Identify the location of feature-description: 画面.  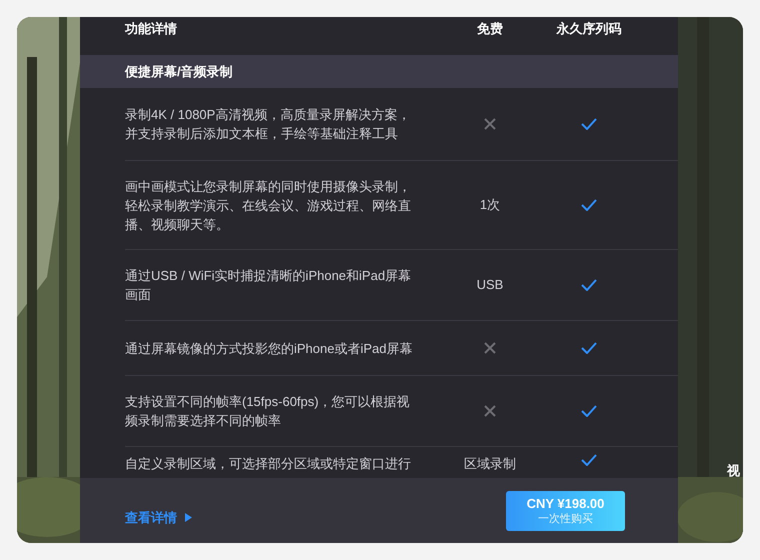
(138, 295).